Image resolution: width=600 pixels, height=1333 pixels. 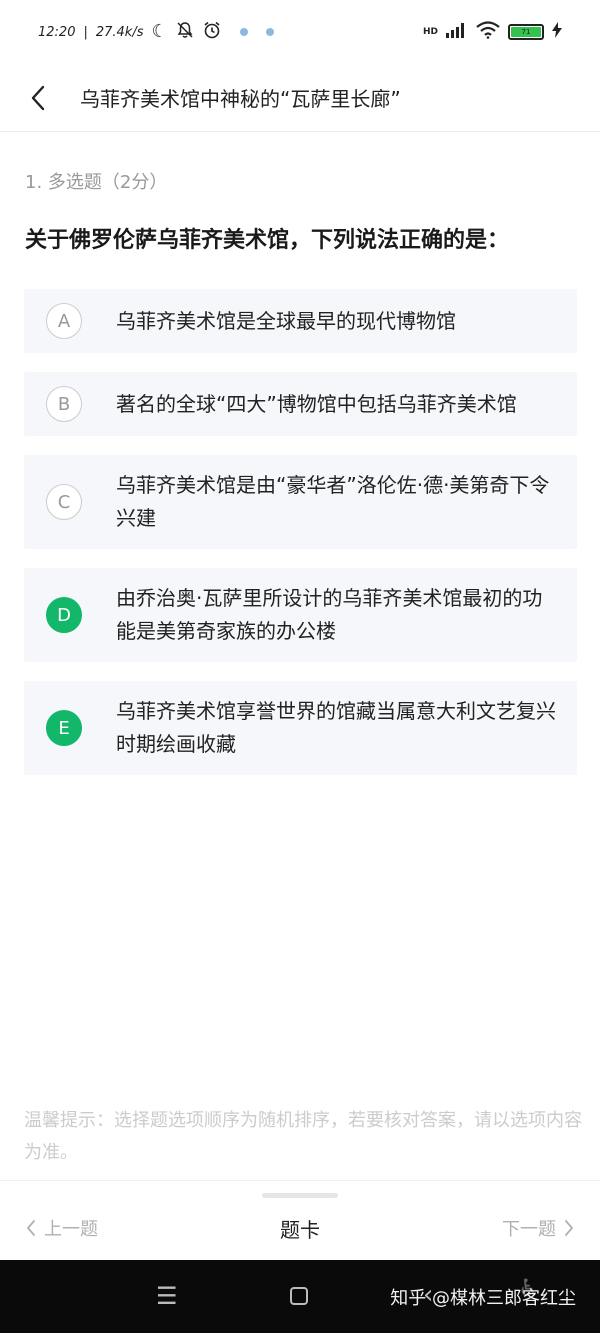 I want to click on prev-label: 上一题, so click(x=71, y=1229).